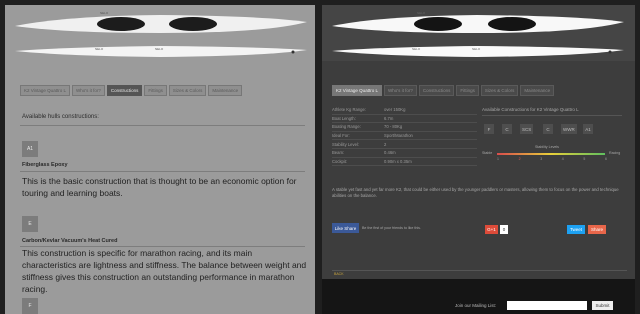 The width and height of the screenshot is (640, 314). I want to click on spec-row: Boating Range: 70 - 80Kg, so click(404, 127).